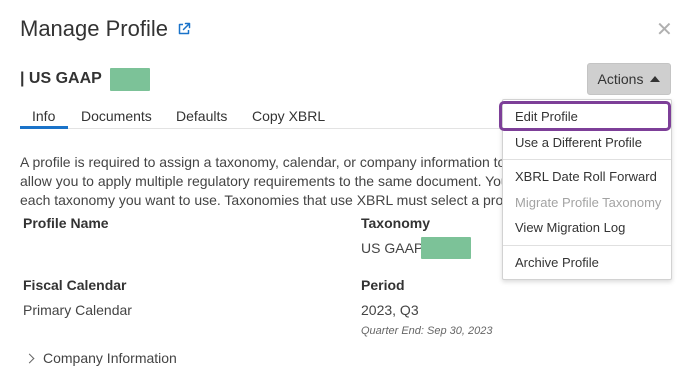 Image resolution: width=692 pixels, height=384 pixels. I want to click on fiscal-calendar-value: Primary Calendar, so click(77, 310).